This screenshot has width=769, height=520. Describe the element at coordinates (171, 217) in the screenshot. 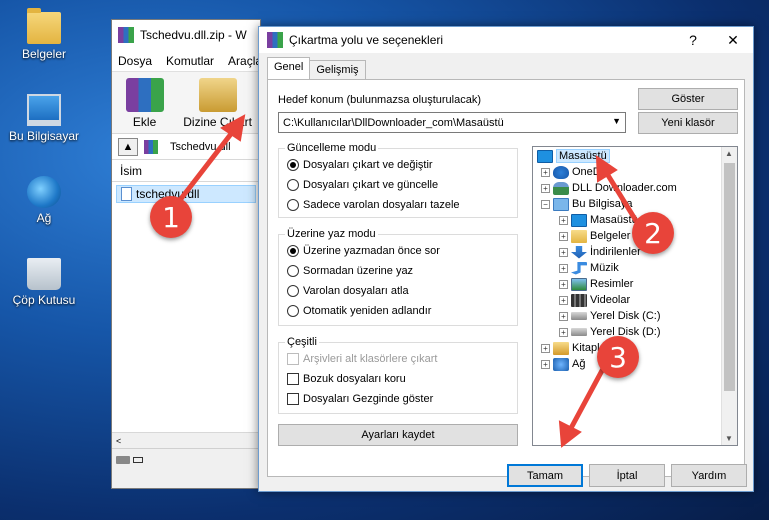

I see `callout-1: 1` at that location.